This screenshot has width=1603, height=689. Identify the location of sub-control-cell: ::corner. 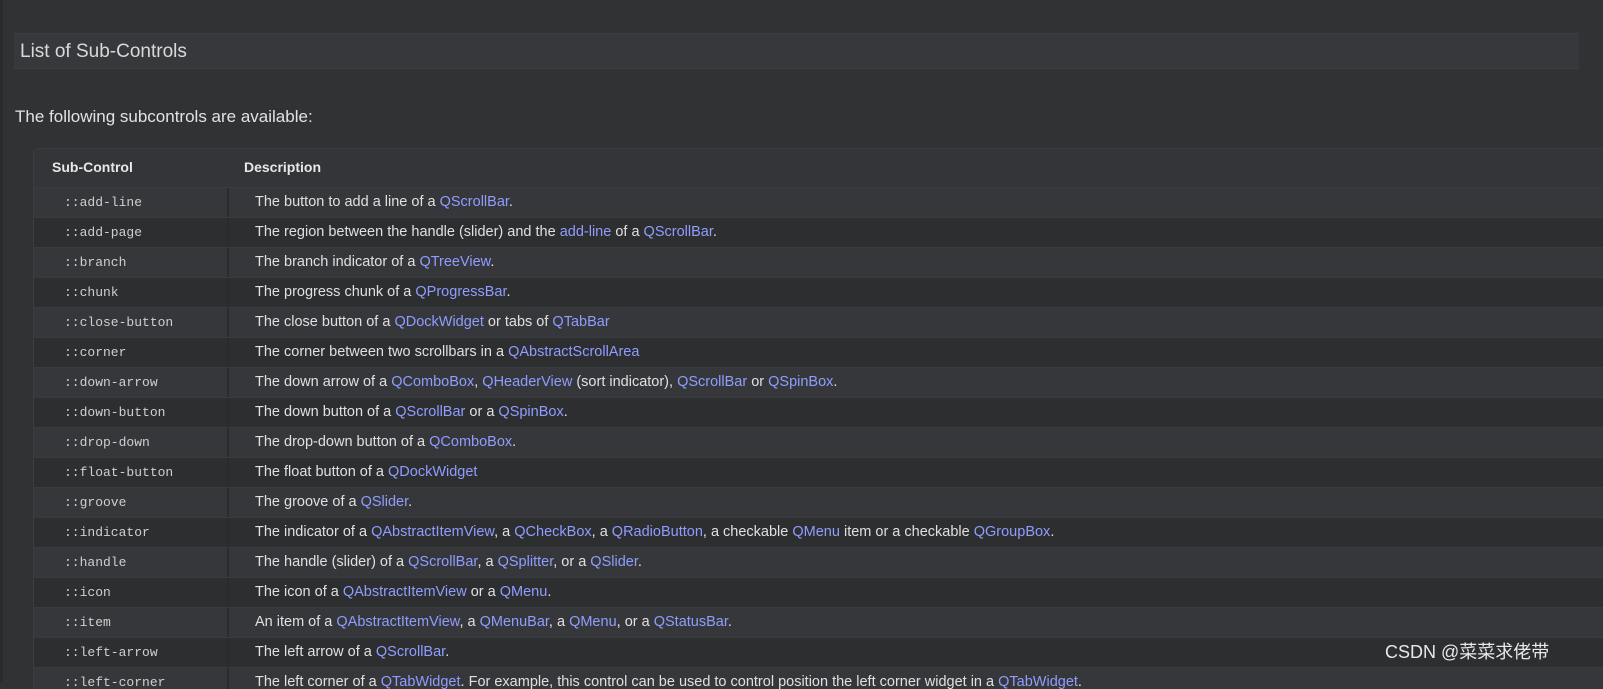
(133, 352).